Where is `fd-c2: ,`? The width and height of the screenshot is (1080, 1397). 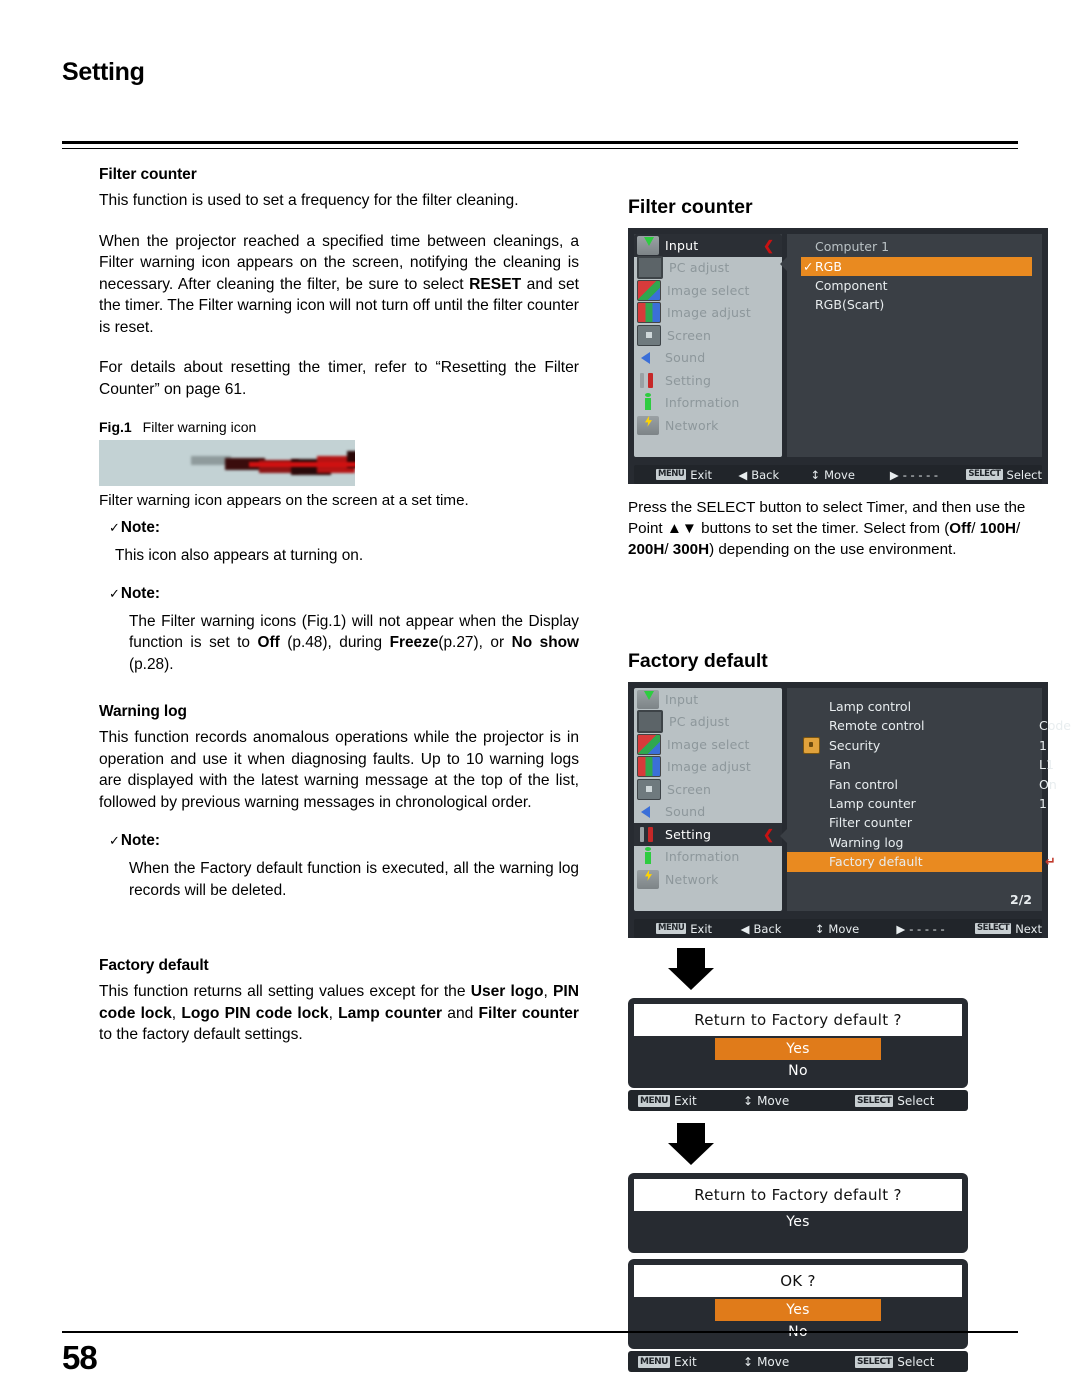
fd-c2: , is located at coordinates (176, 1013).